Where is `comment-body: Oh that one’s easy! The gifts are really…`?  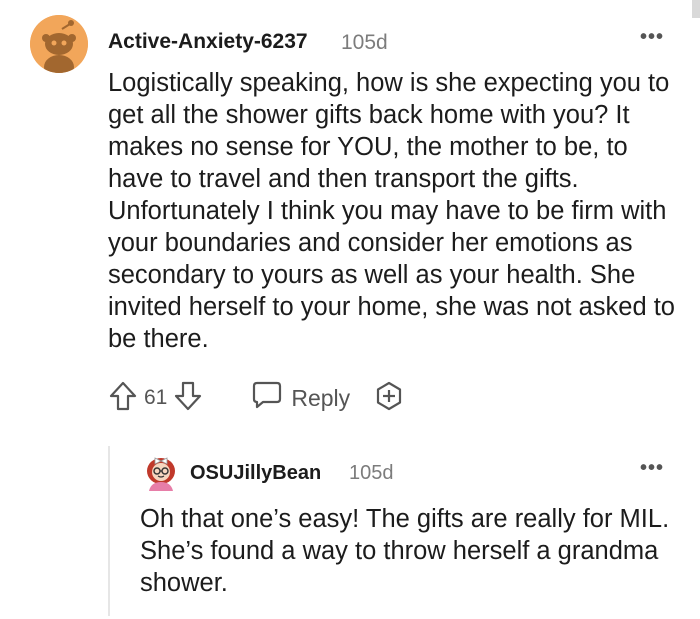
comment-body: Oh that one’s easy! The gifts are really… is located at coordinates (405, 551).